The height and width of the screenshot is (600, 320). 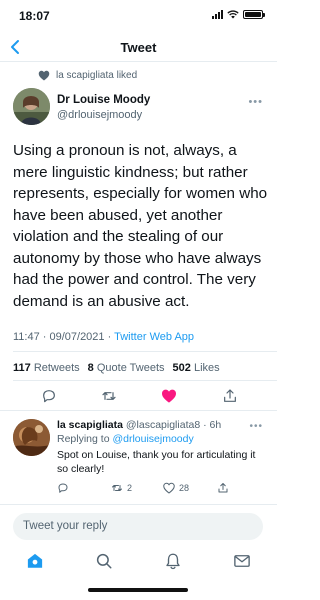 I want to click on retweets-label: Retweets, so click(x=56, y=368).